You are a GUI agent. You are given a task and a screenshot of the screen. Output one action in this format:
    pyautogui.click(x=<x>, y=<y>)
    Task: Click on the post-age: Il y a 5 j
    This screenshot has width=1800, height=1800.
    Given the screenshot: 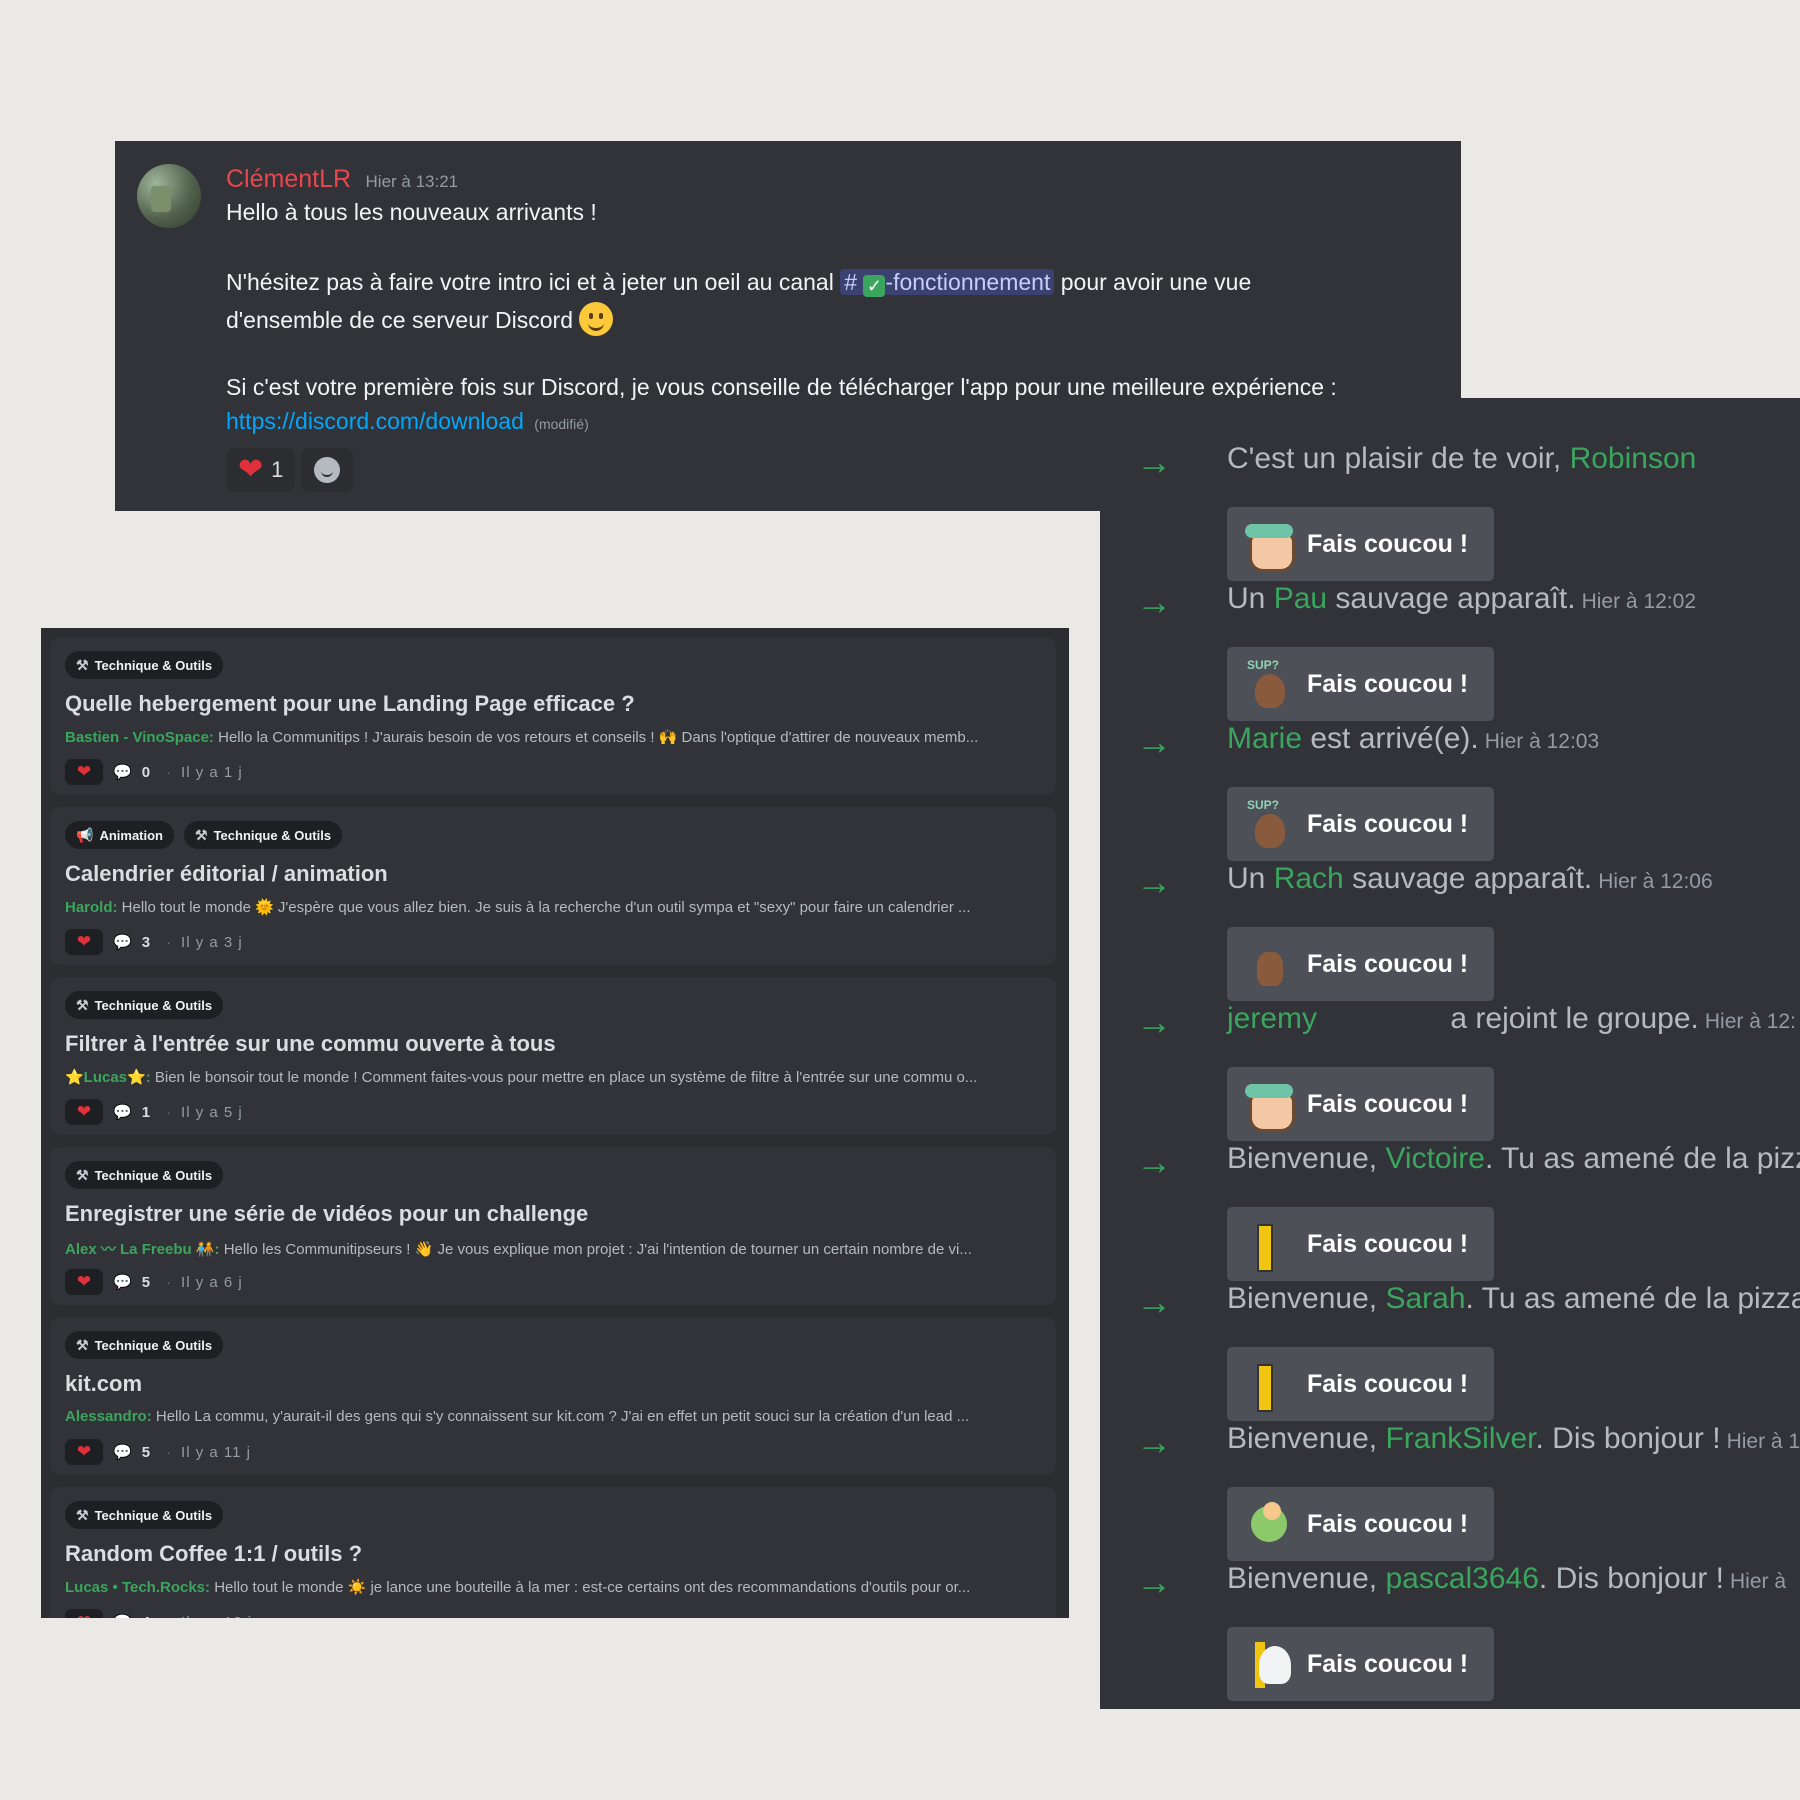 What is the action you would take?
    pyautogui.click(x=212, y=1112)
    